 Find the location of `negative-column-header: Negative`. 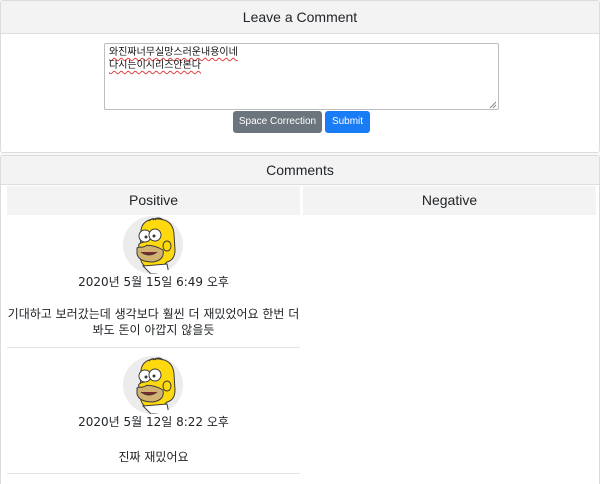

negative-column-header: Negative is located at coordinates (449, 200).